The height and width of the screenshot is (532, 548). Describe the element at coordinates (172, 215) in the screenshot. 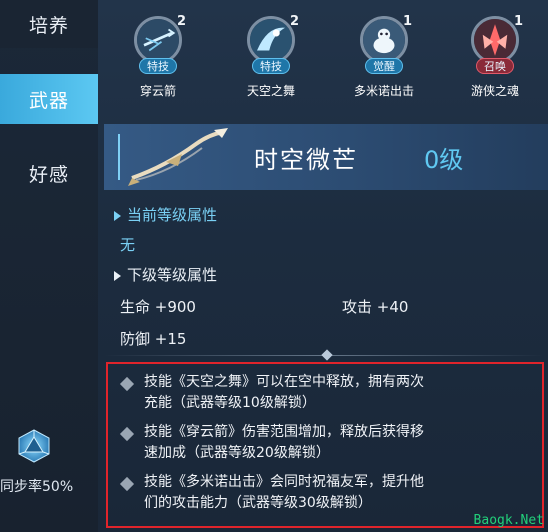

I see `current-attributes-label: 当前等级属性` at that location.